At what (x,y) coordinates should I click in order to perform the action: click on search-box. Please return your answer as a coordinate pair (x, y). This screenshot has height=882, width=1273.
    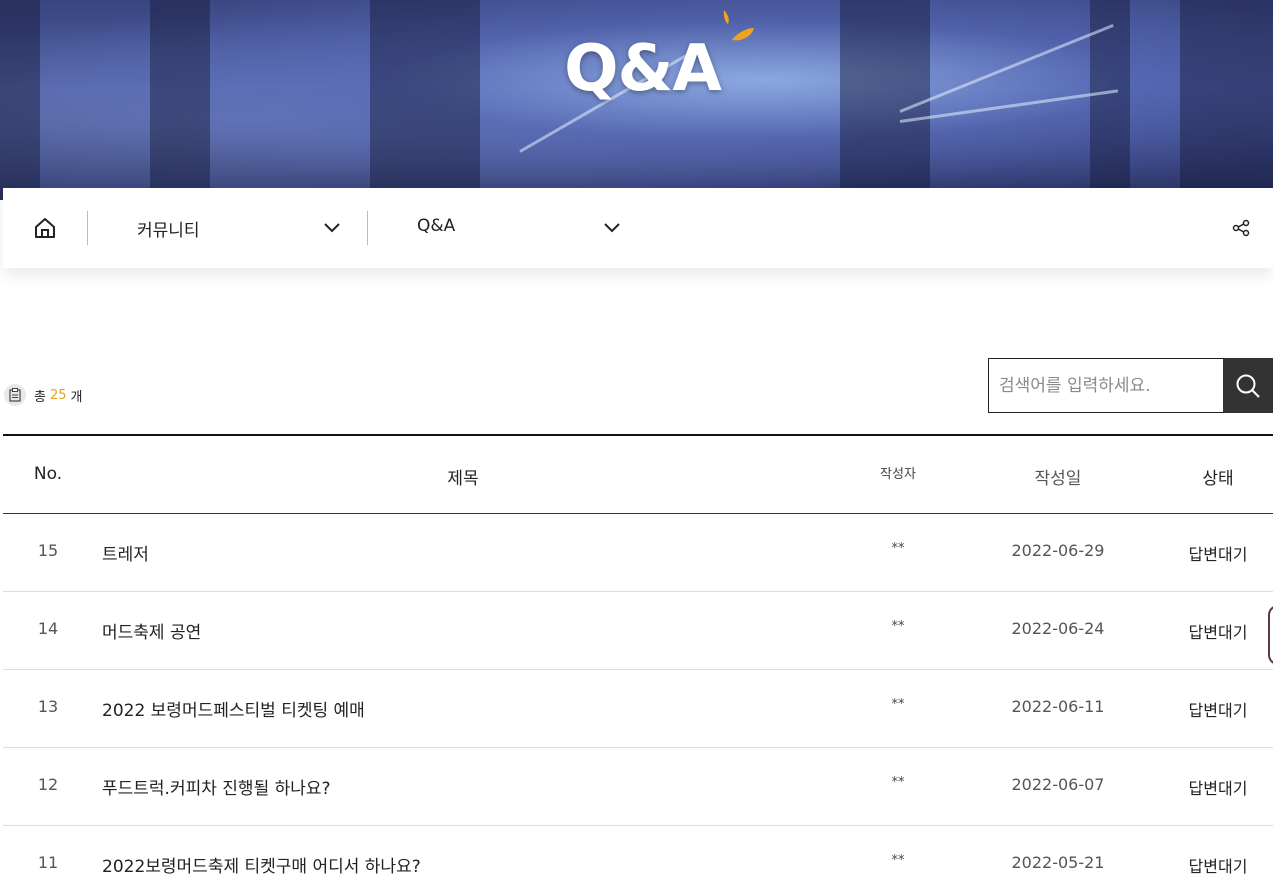
    Looking at the image, I should click on (1130, 385).